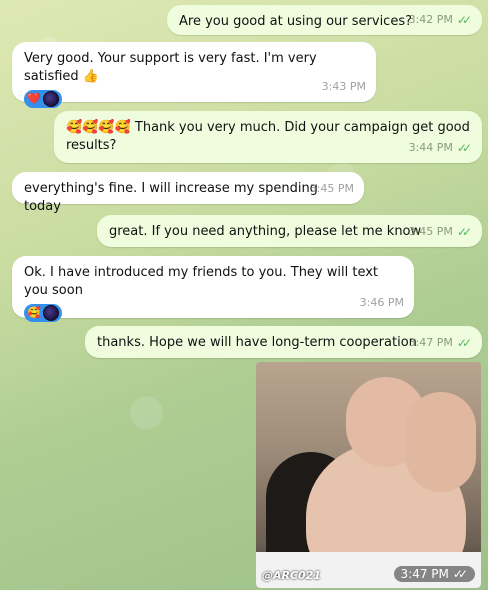  What do you see at coordinates (430, 19) in the screenshot?
I see `message-time: 3:42 PM` at bounding box center [430, 19].